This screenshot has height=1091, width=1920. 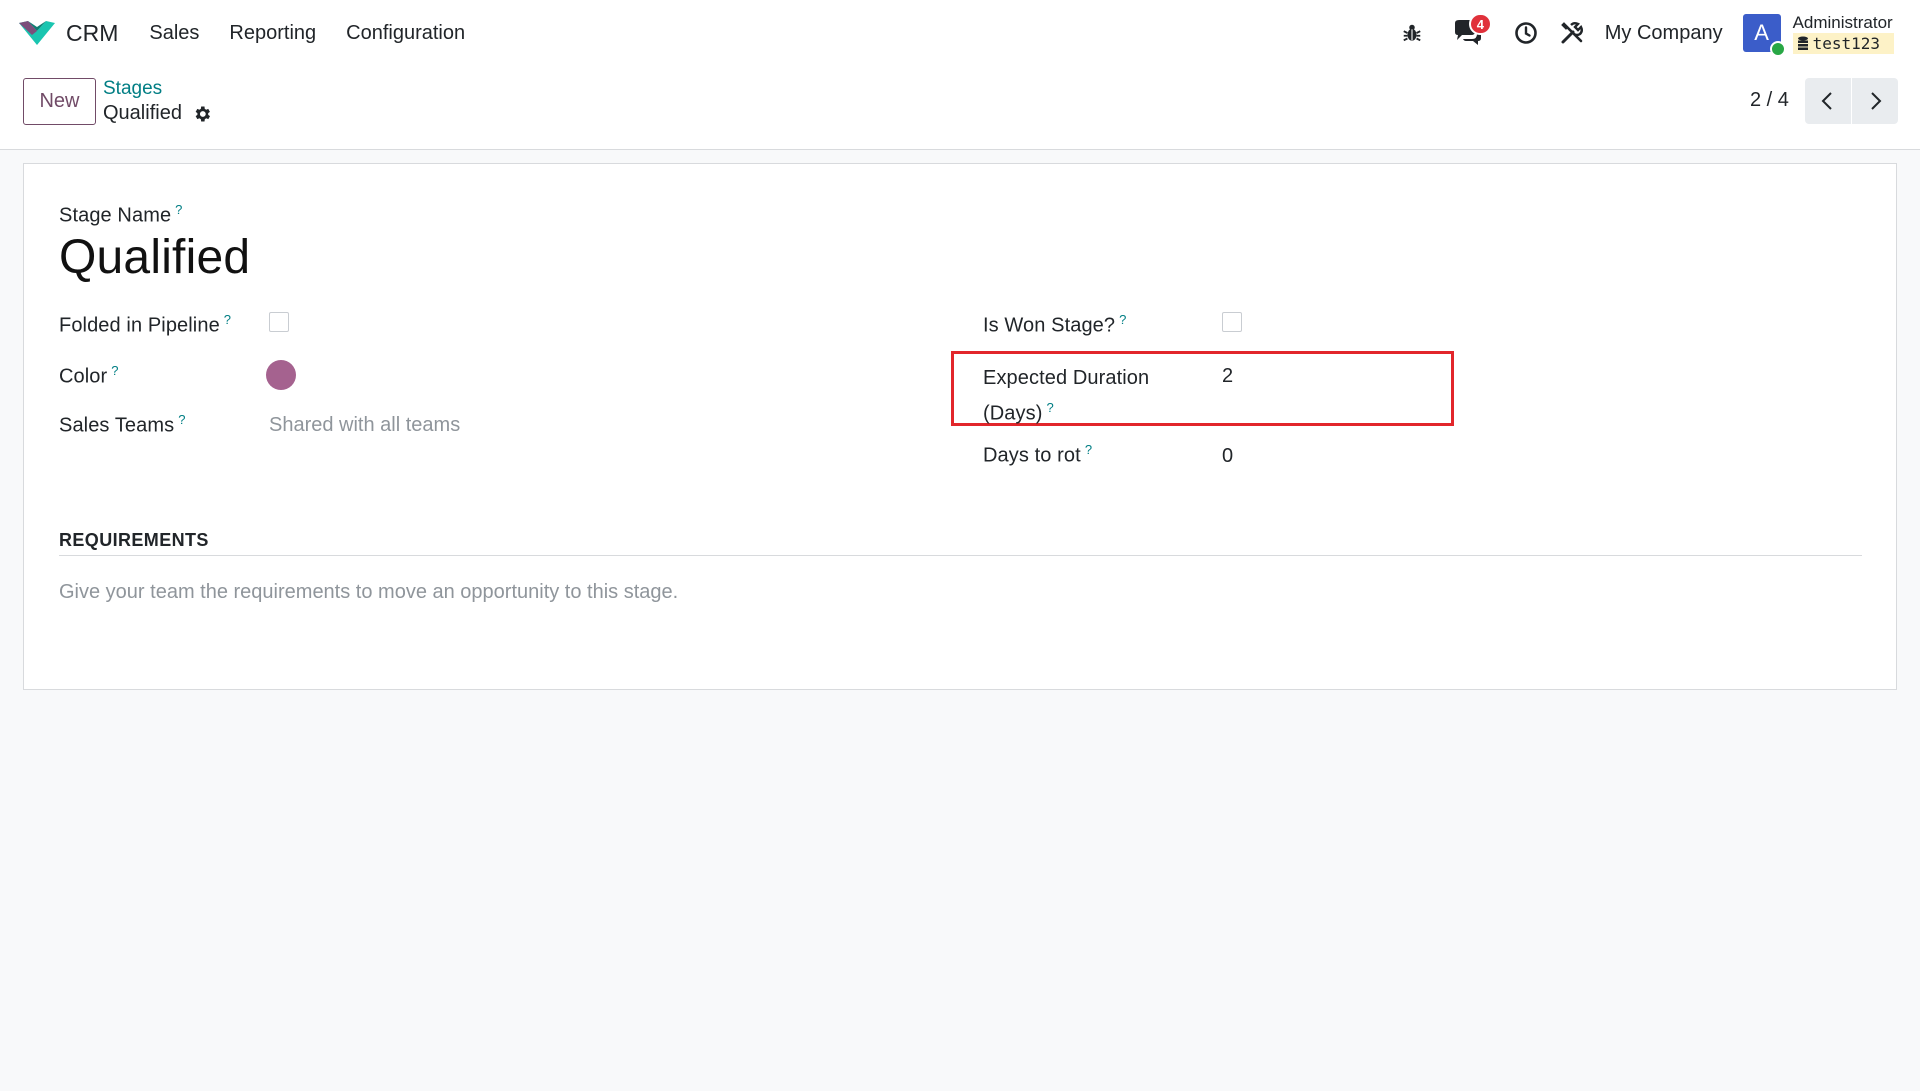 What do you see at coordinates (405, 33) in the screenshot?
I see `menu-configuration: Configuration` at bounding box center [405, 33].